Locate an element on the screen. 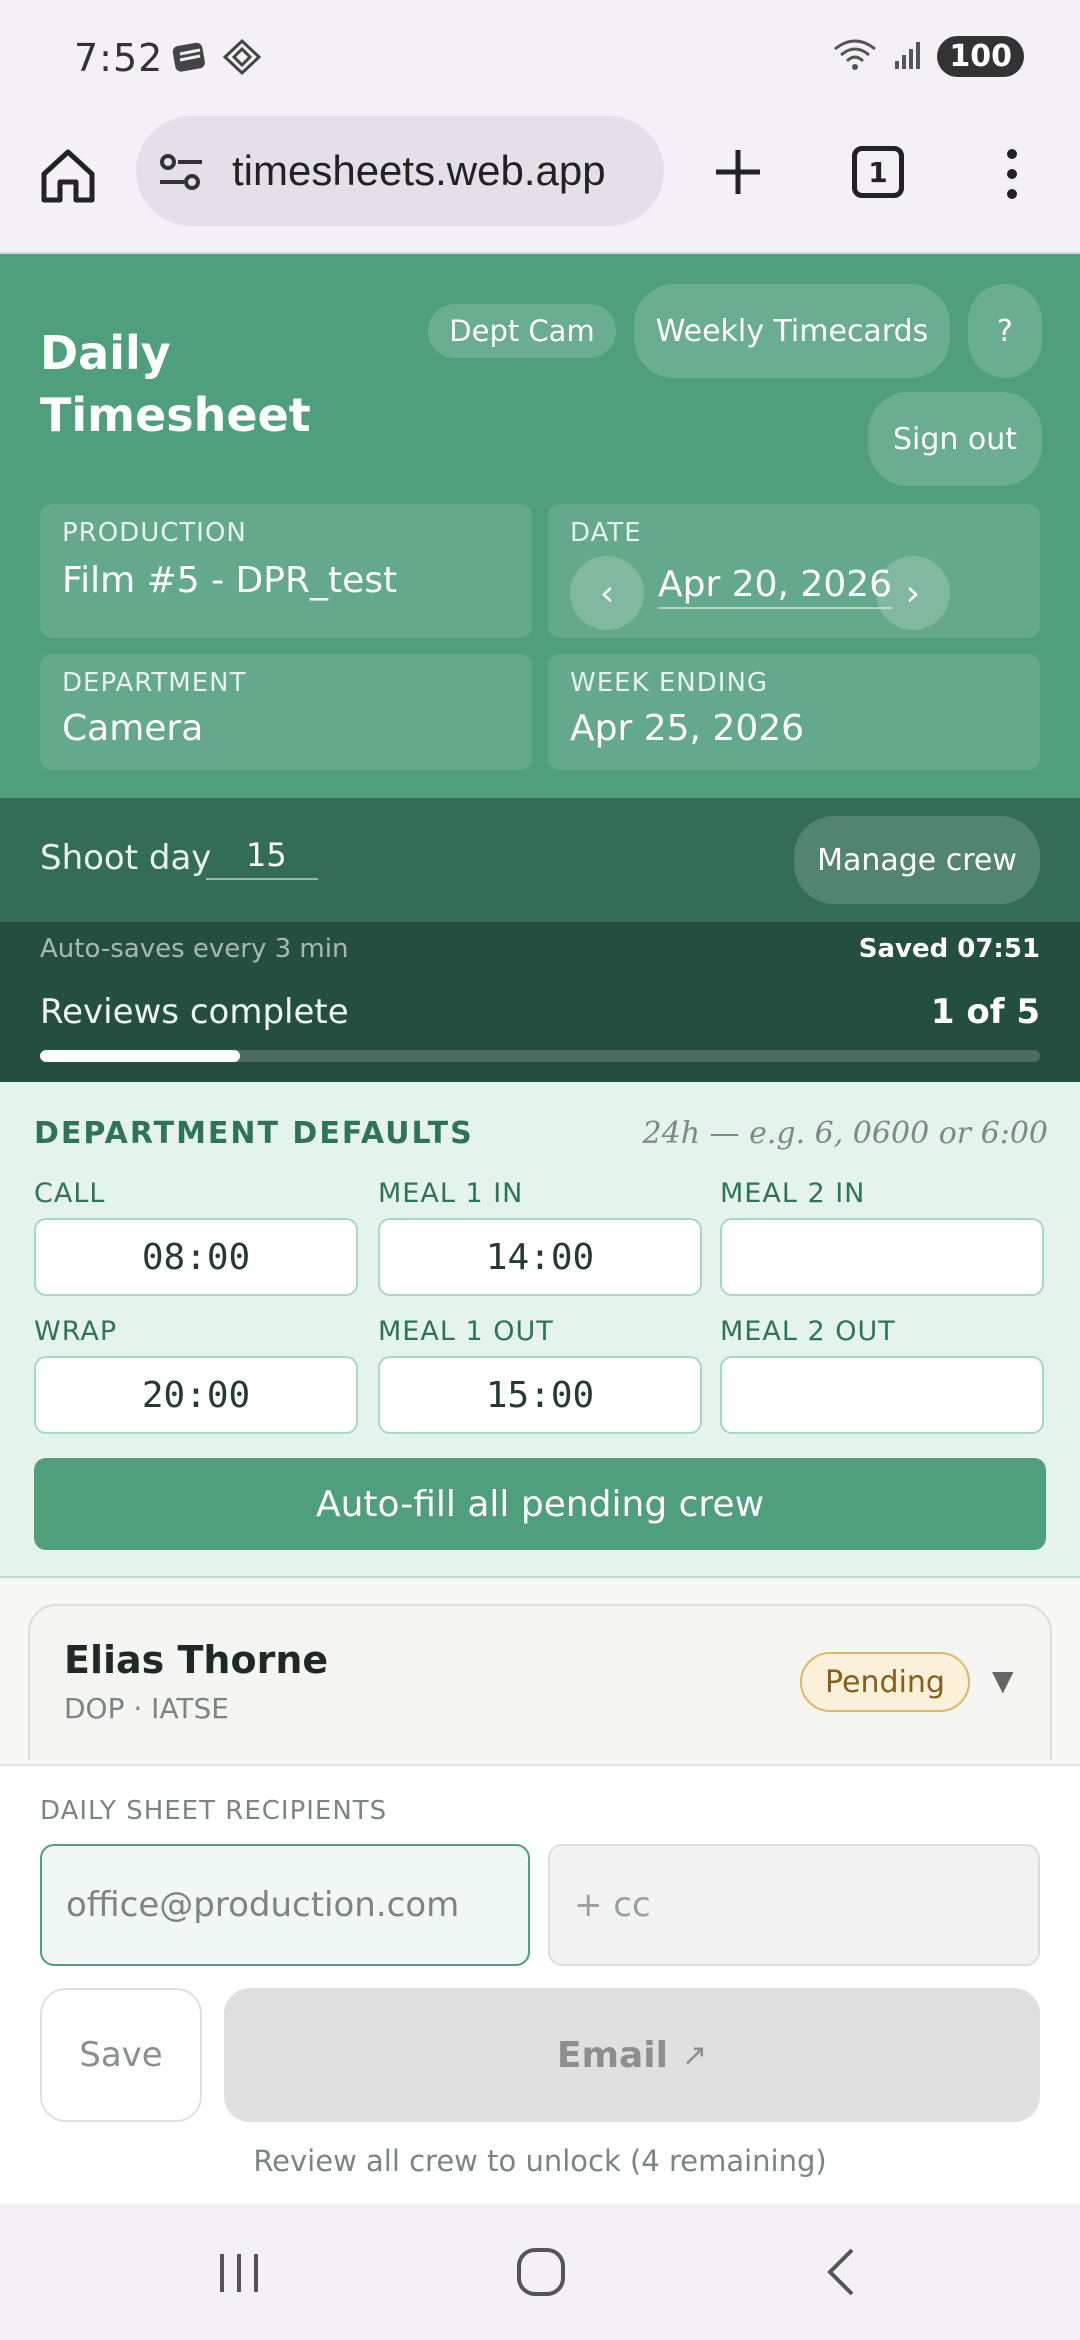 The height and width of the screenshot is (2340, 1080). tab-switcher-button: 1 is located at coordinates (878, 172).